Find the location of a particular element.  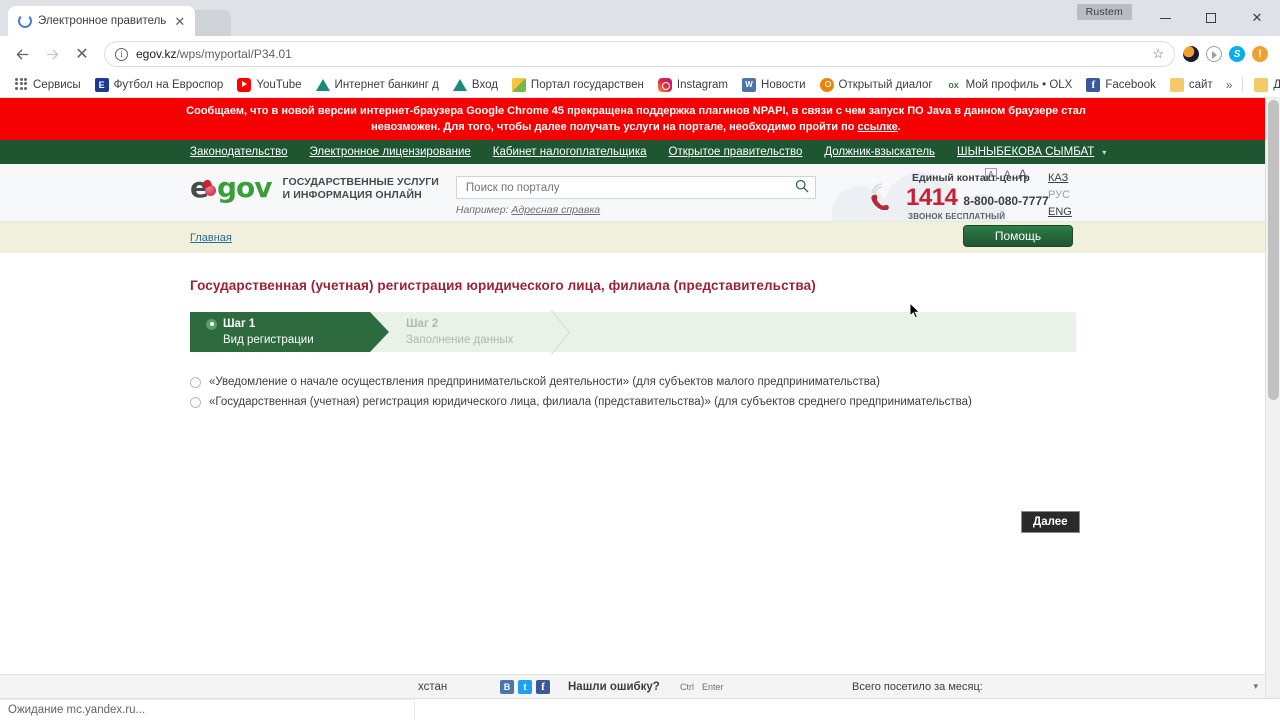

olx-icon: ox is located at coordinates (953, 84).